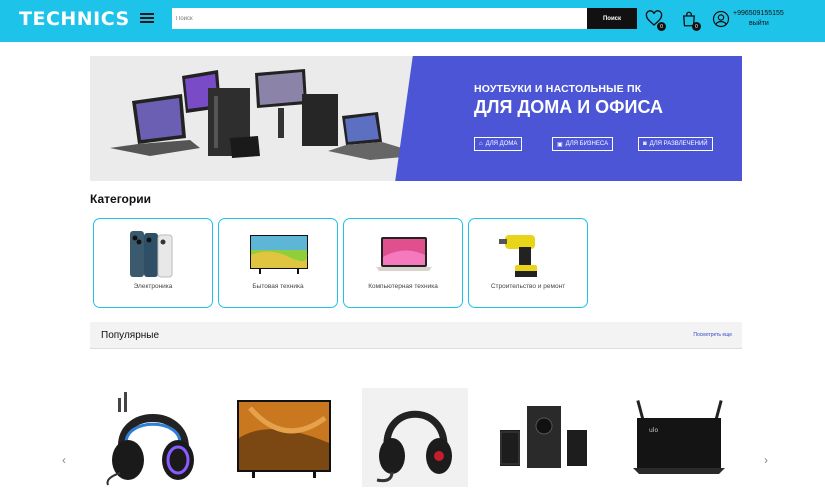  Describe the element at coordinates (675, 144) in the screenshot. I see `banner-entertainment-button: ◙ ДЛЯ РАЗВЛЕЧЕНИЙ` at that location.